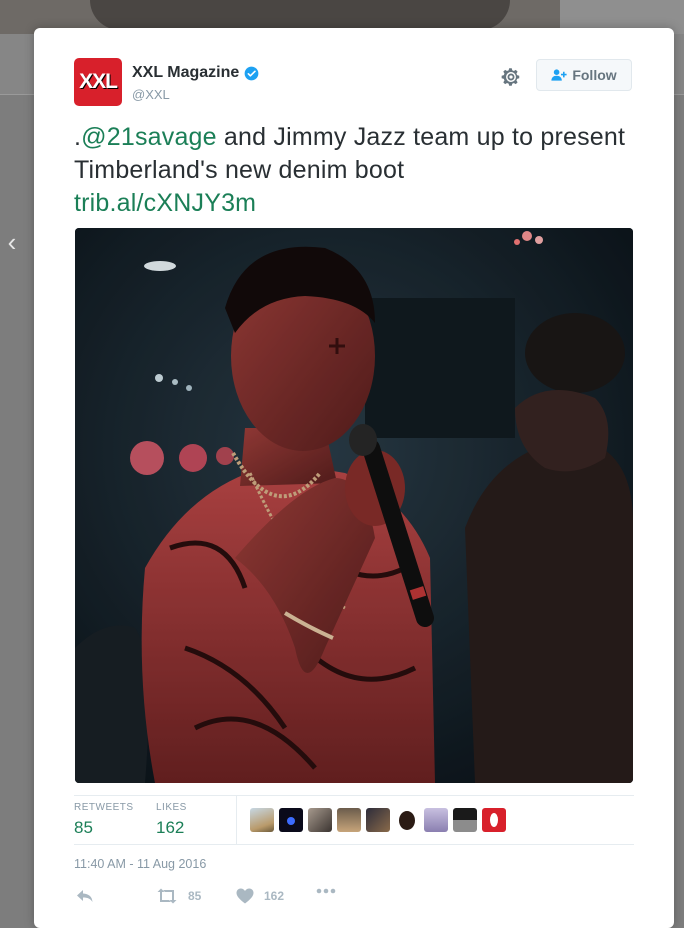  Describe the element at coordinates (326, 891) in the screenshot. I see `more-icon` at that location.